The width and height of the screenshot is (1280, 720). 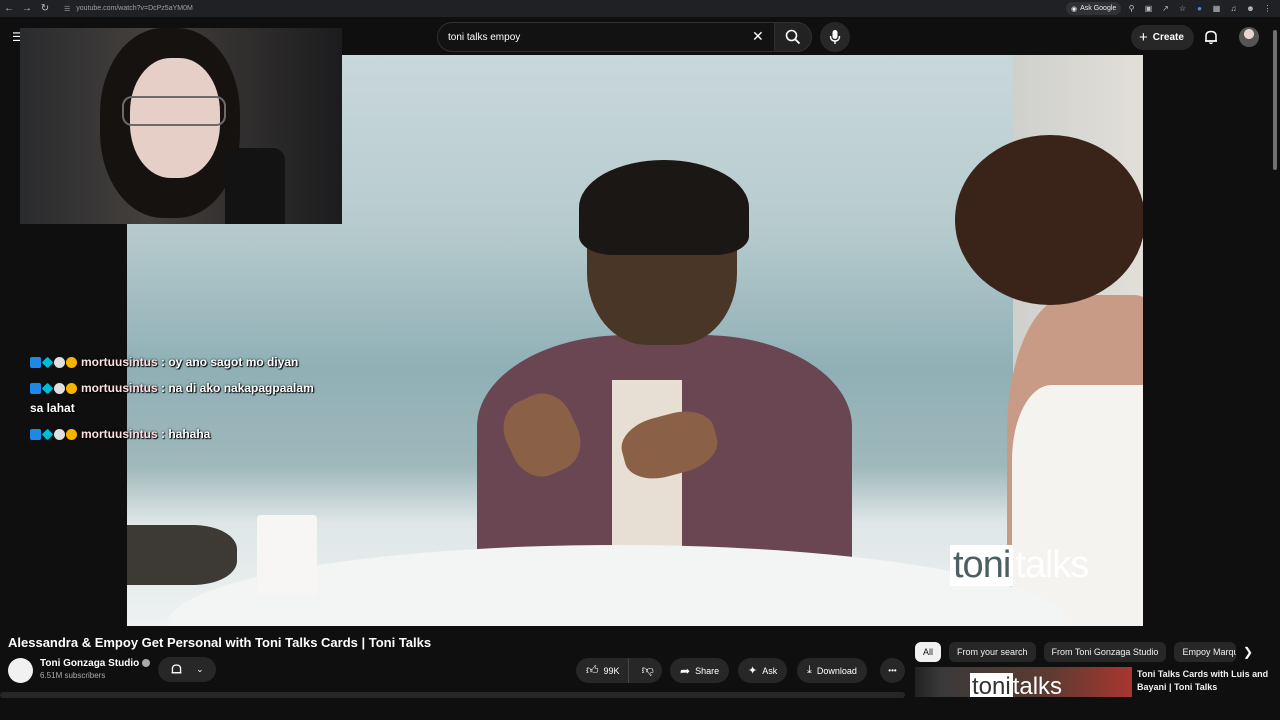 I want to click on download-button: ⤓ Download, so click(x=832, y=670).